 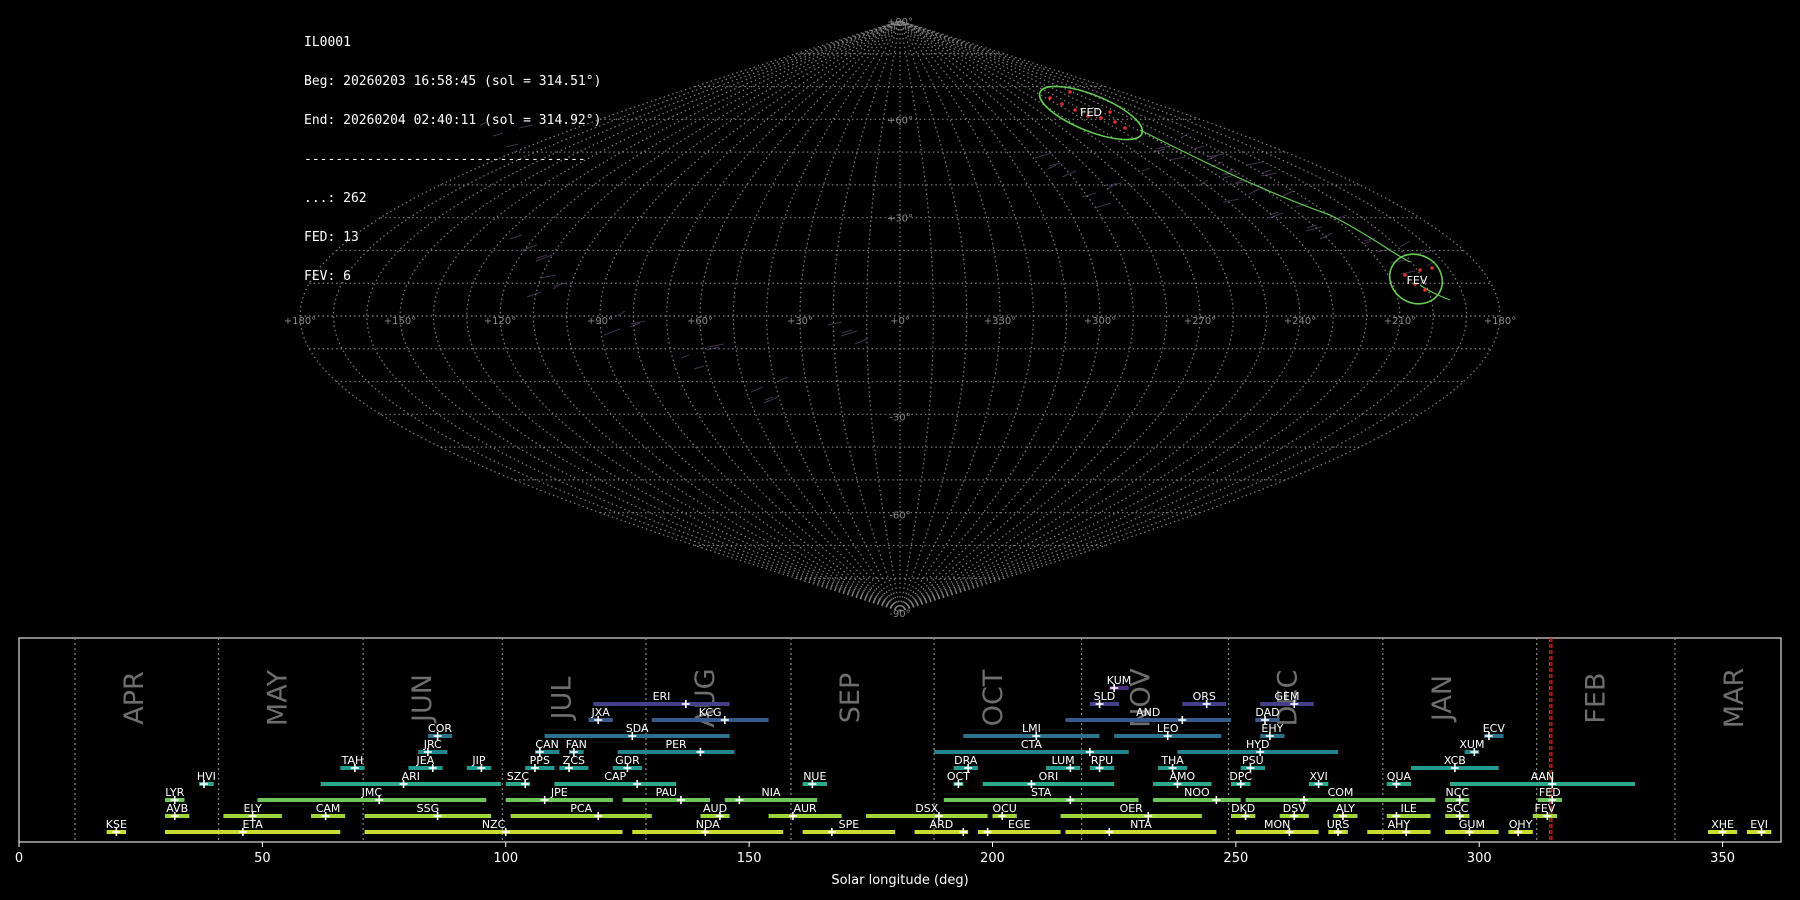 I want to click on shower-code-label: FAN, so click(x=576, y=744).